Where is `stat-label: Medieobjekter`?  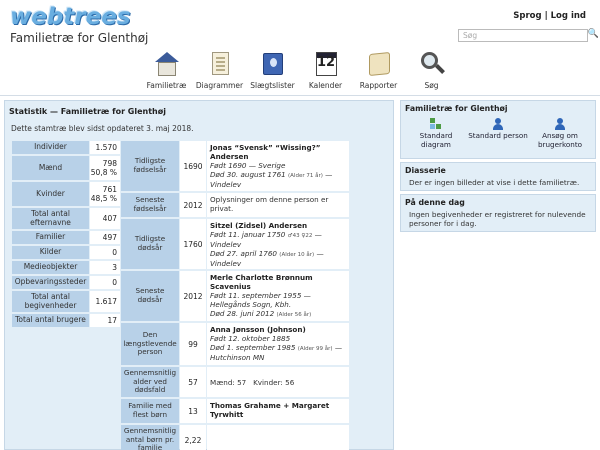 stat-label: Medieobjekter is located at coordinates (50, 267).